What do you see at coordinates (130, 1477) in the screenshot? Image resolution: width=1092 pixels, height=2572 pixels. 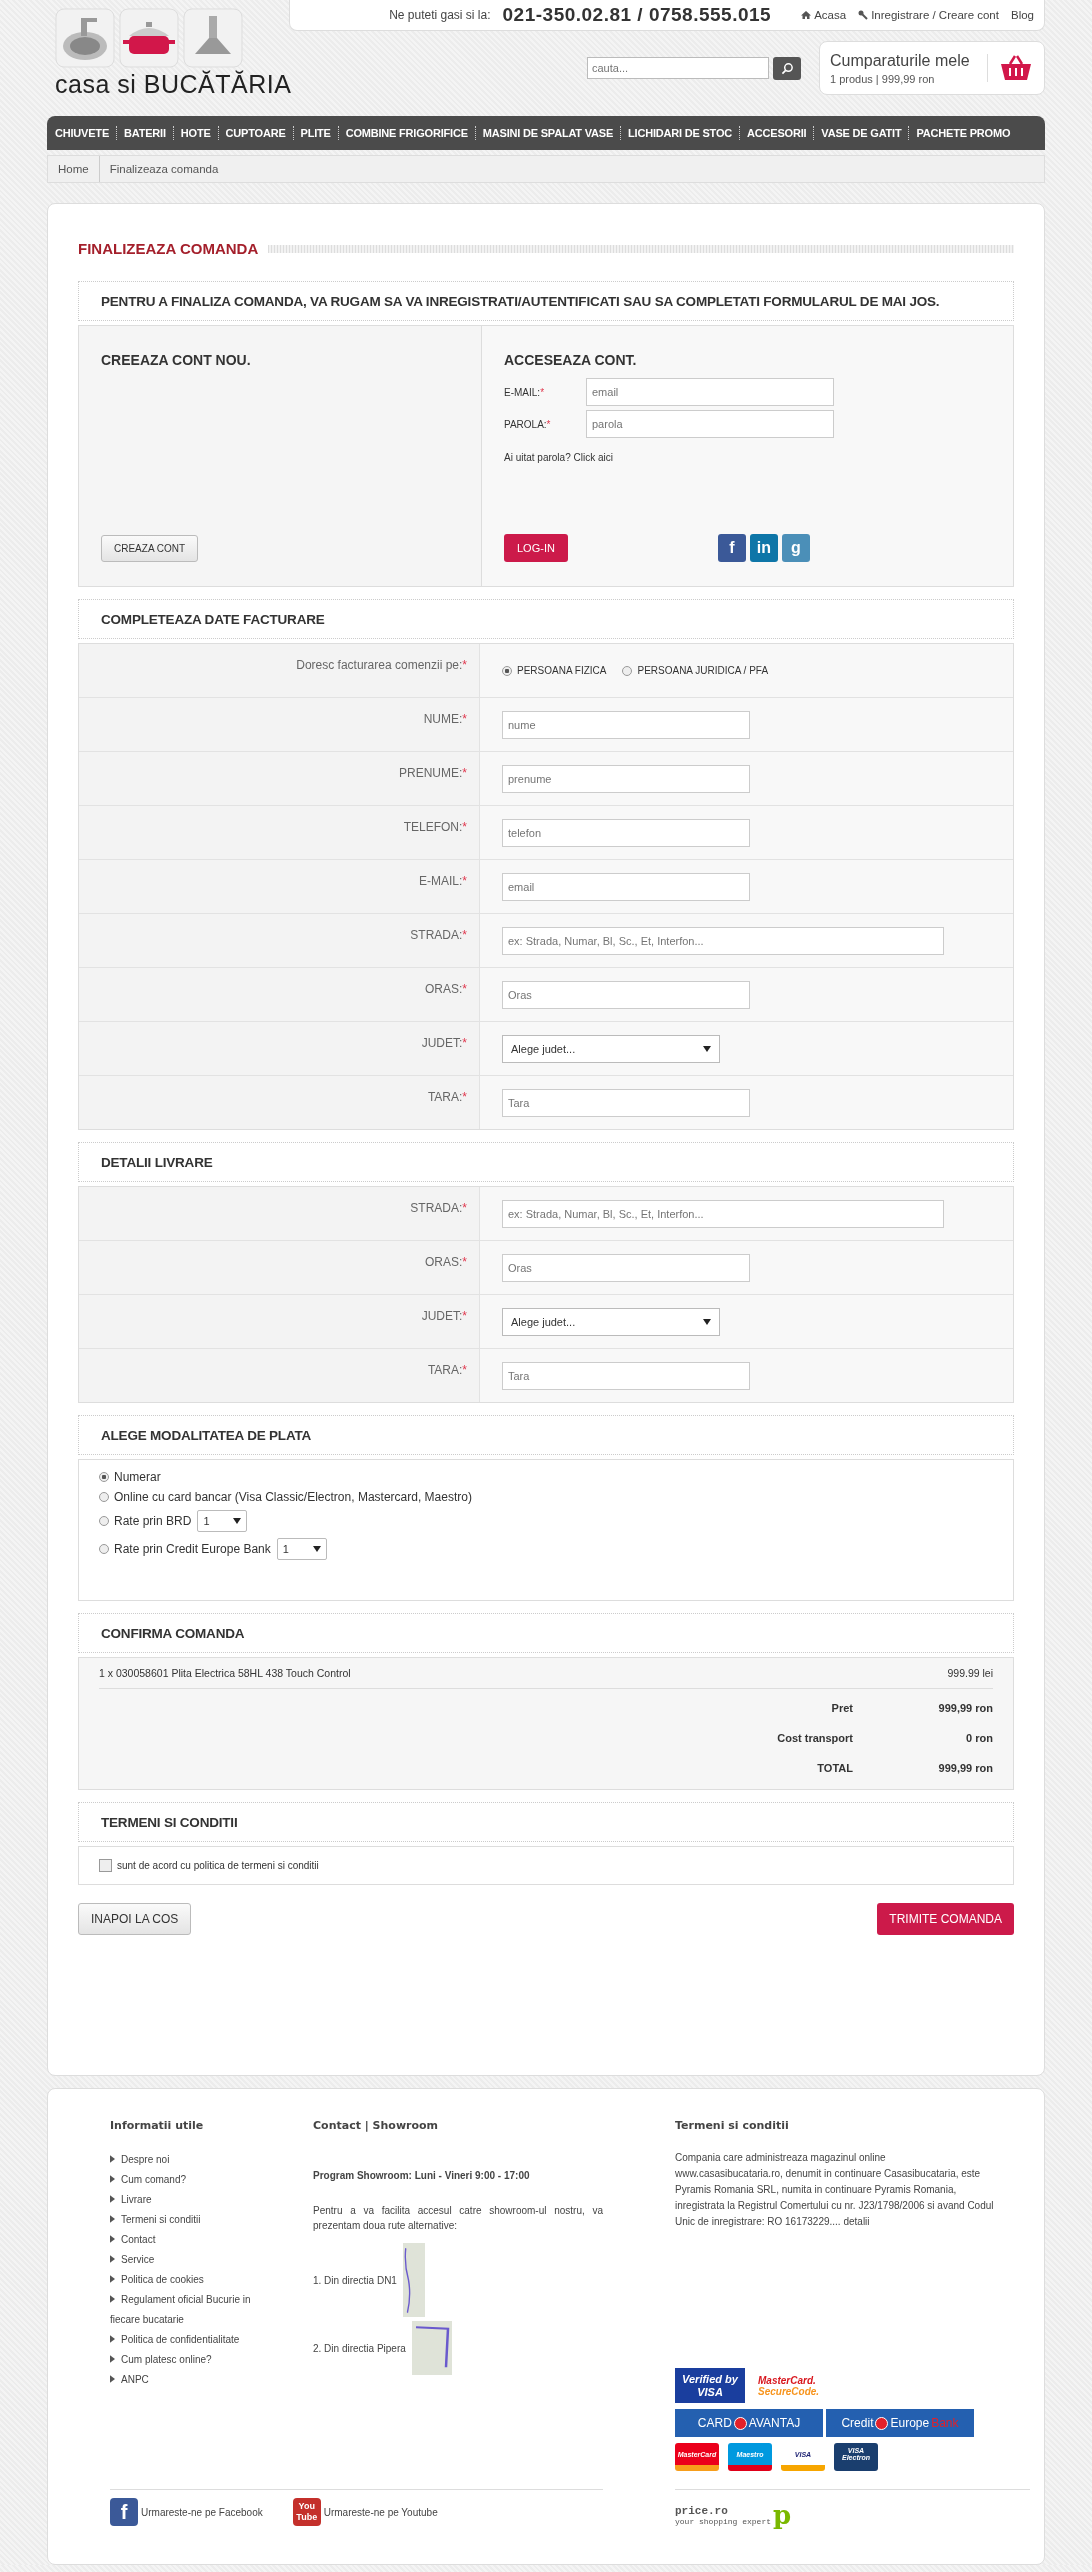 I see `radio-option: Numerar` at bounding box center [130, 1477].